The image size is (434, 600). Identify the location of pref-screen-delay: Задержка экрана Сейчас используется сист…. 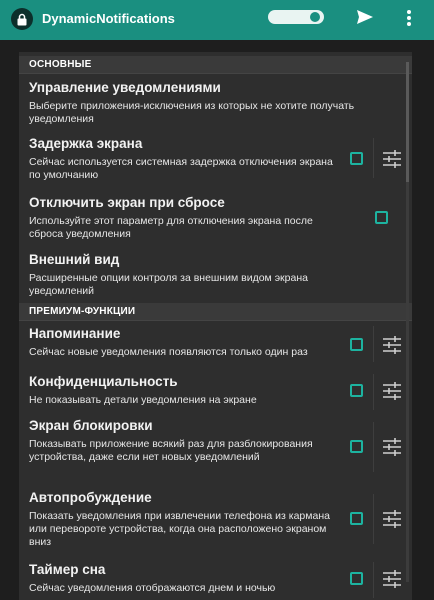
(215, 161).